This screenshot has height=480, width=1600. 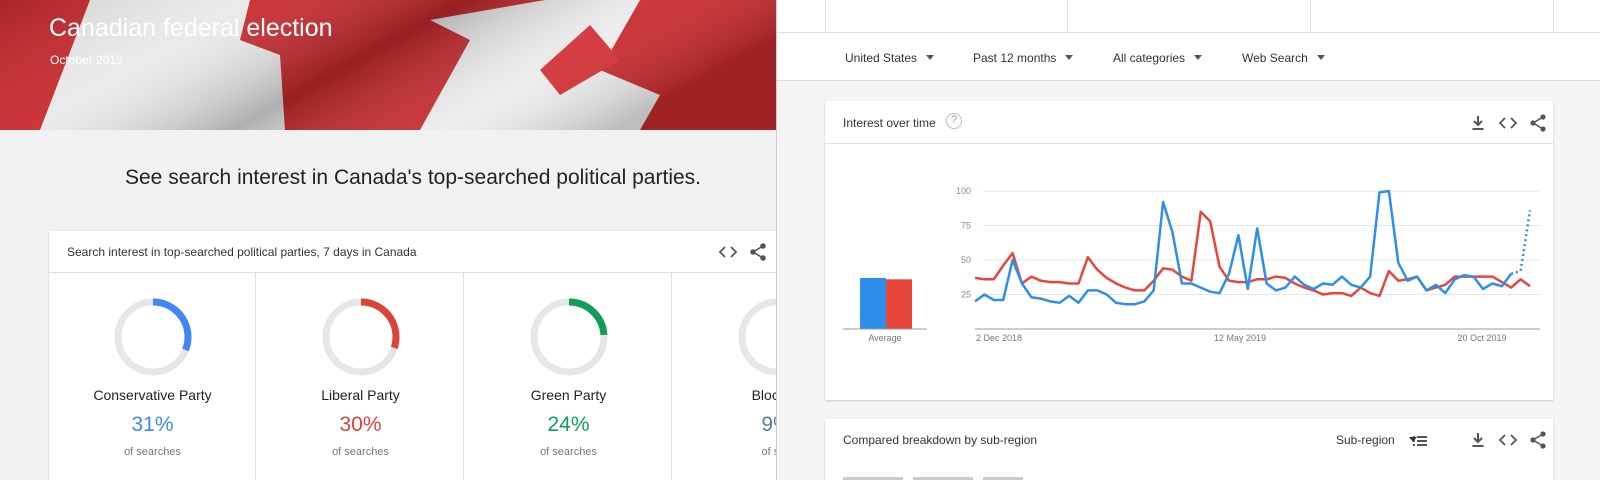 I want to click on category-filter: All categories, so click(x=1158, y=58).